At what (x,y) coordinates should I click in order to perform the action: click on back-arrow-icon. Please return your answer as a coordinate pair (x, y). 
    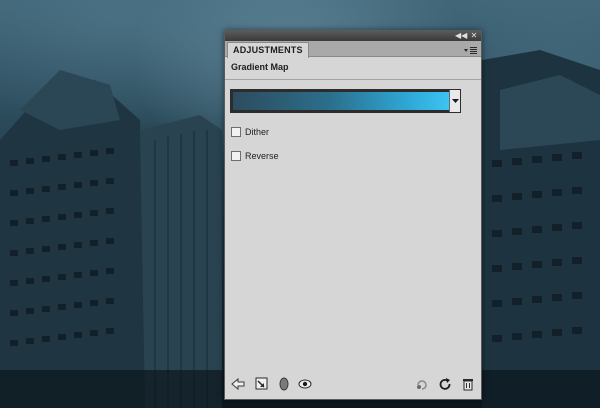
    Looking at the image, I should click on (238, 384).